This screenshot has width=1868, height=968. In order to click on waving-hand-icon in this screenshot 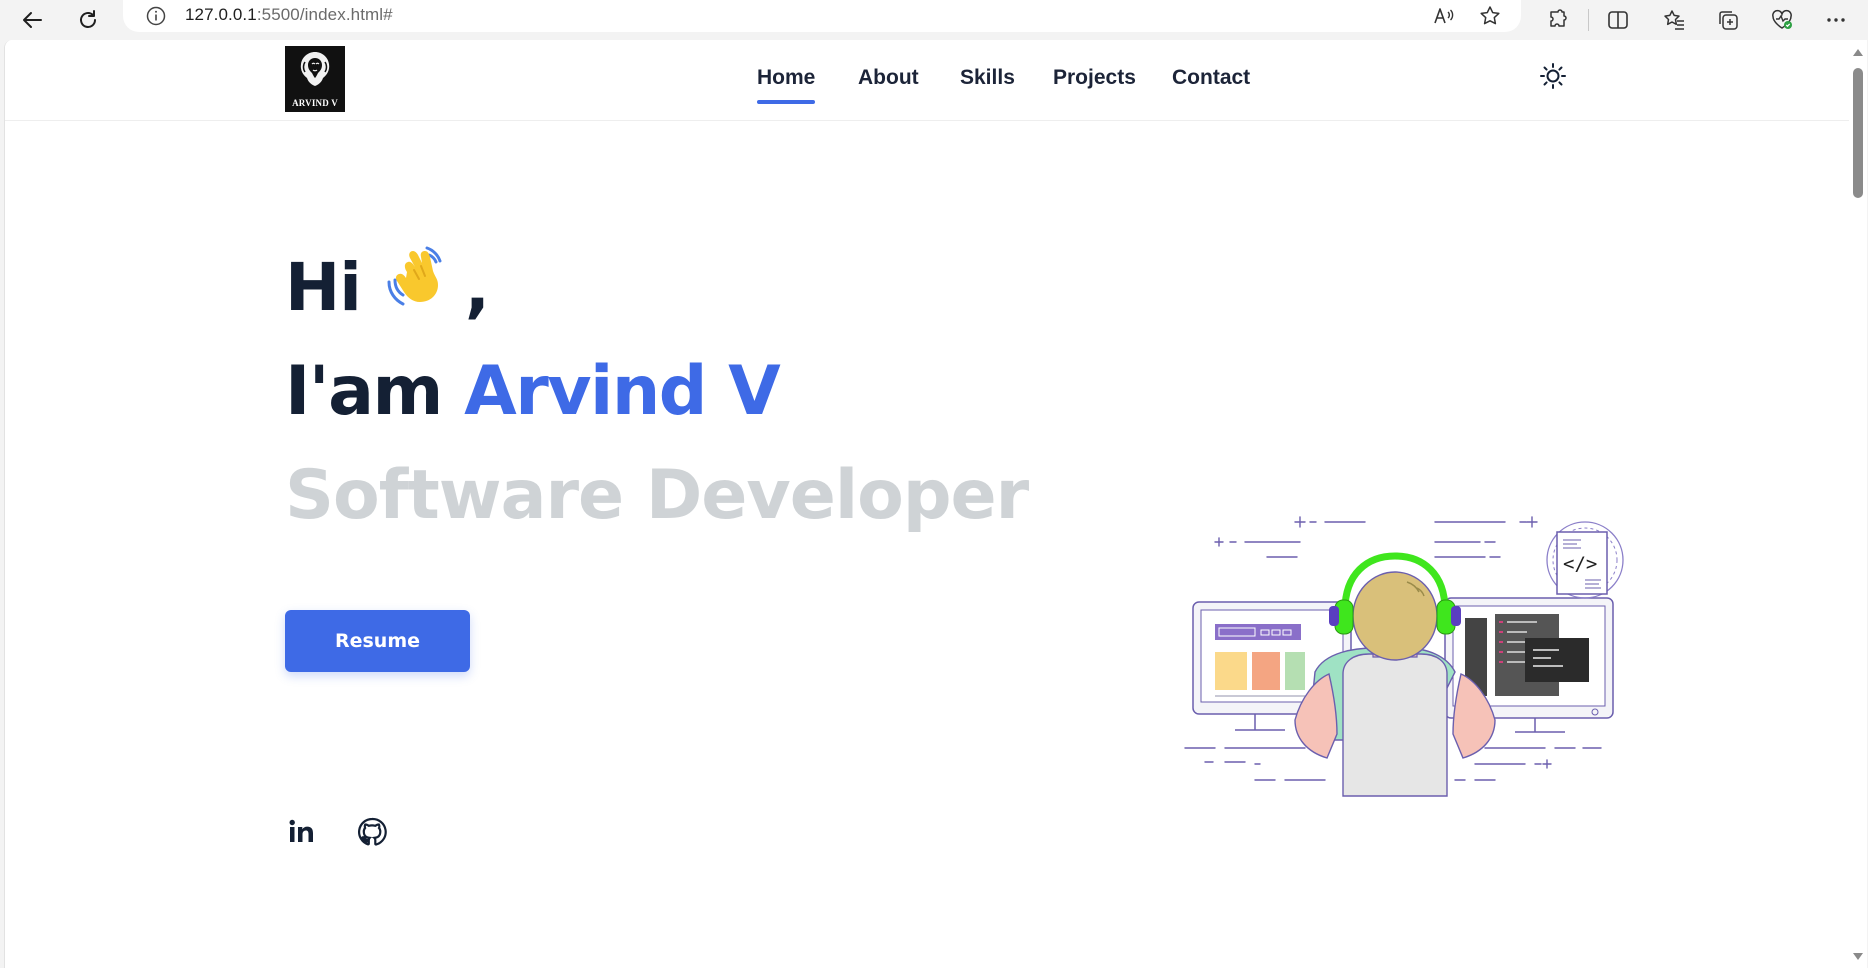, I will do `click(419, 286)`.